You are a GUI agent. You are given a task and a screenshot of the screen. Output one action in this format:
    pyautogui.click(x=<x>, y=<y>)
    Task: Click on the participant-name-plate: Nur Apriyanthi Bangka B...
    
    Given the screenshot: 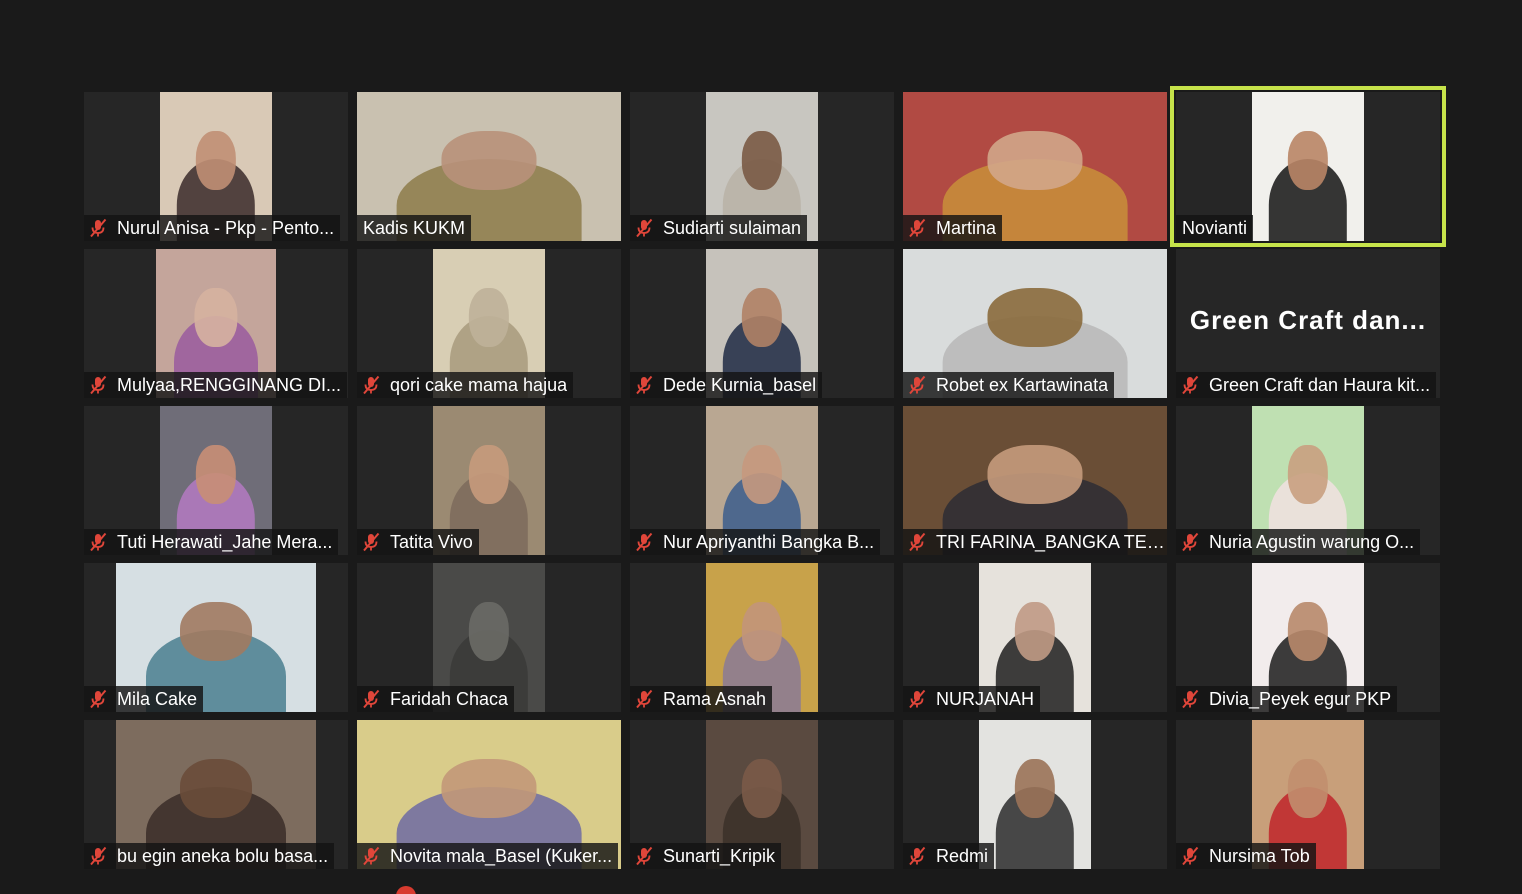 What is the action you would take?
    pyautogui.click(x=755, y=542)
    